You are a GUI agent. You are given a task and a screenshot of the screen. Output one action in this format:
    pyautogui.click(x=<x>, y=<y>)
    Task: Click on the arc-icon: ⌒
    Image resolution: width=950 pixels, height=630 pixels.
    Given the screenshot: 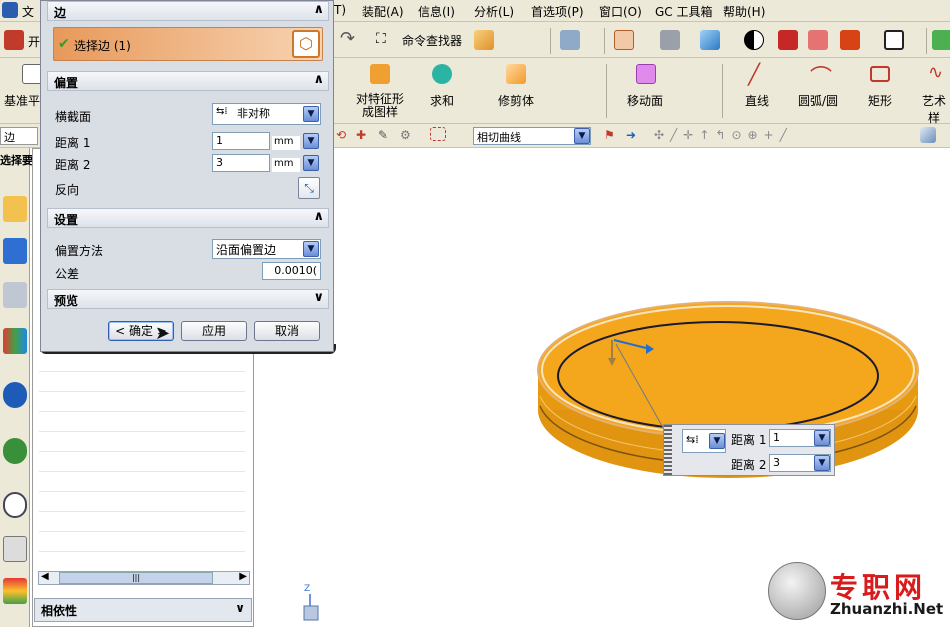 What is the action you would take?
    pyautogui.click(x=821, y=76)
    